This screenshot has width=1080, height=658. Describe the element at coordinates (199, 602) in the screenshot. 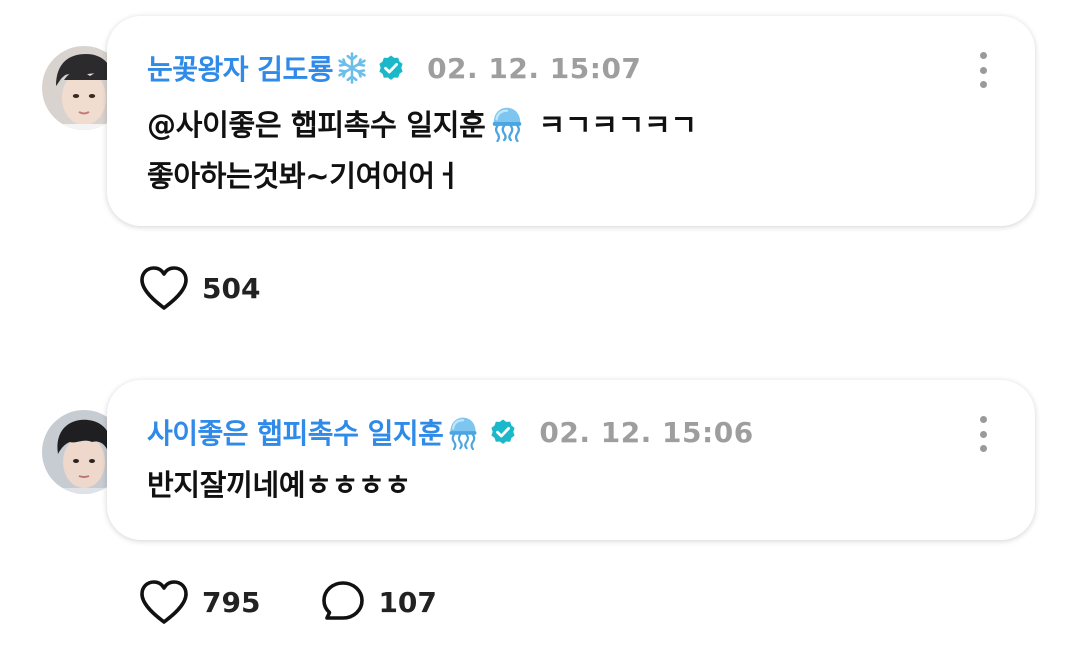

I see `like-button: 795` at that location.